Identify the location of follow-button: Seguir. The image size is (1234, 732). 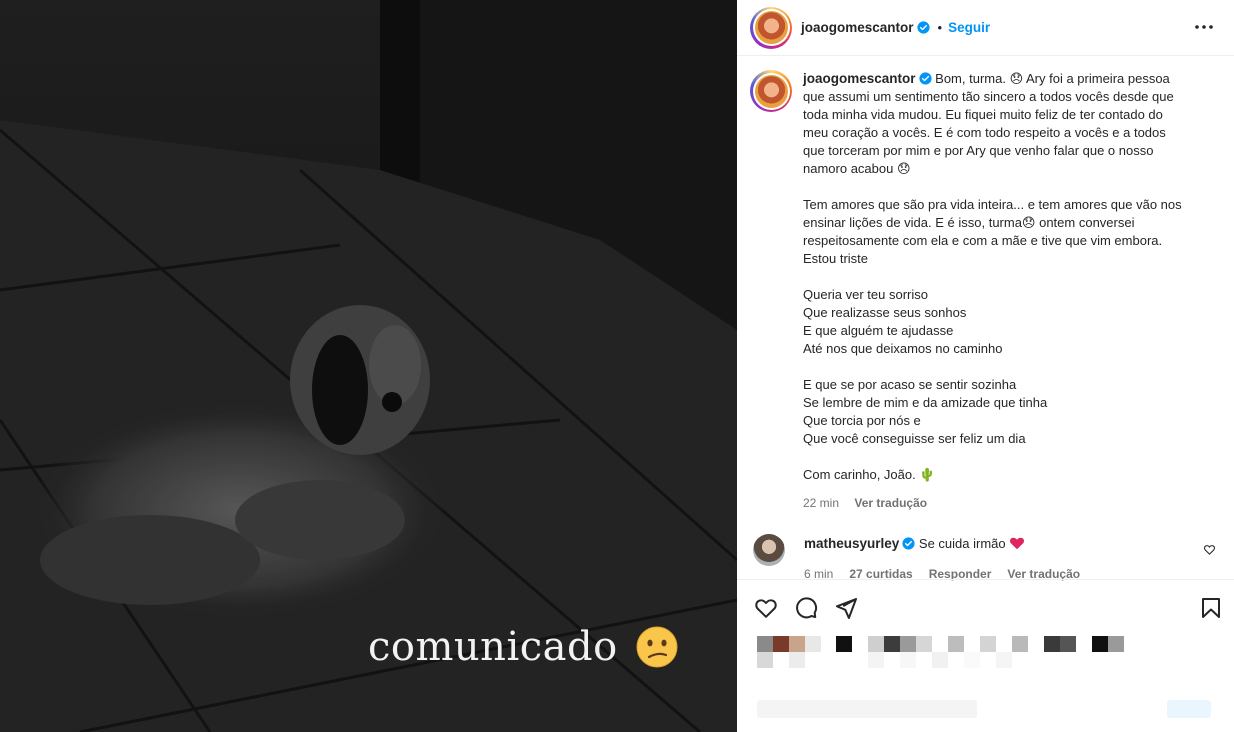
(969, 27).